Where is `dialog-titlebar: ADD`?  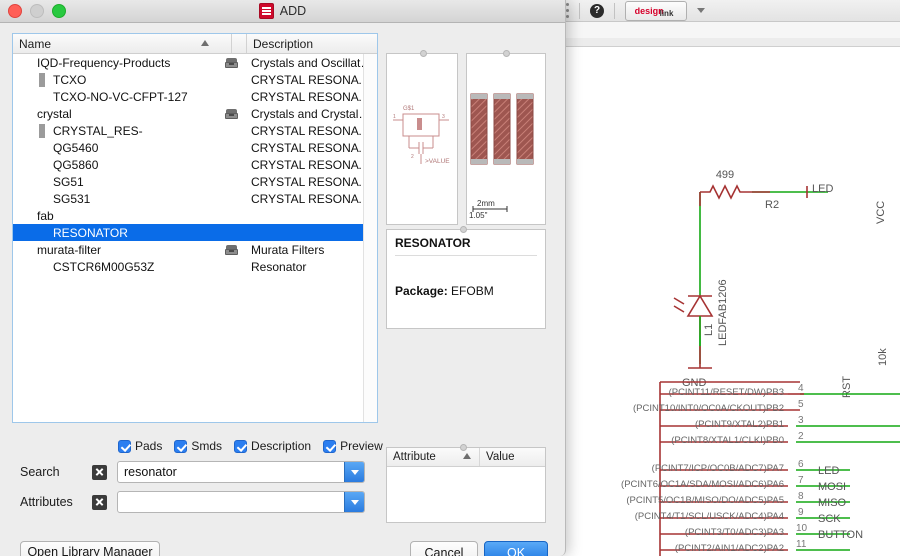 dialog-titlebar: ADD is located at coordinates (282, 11).